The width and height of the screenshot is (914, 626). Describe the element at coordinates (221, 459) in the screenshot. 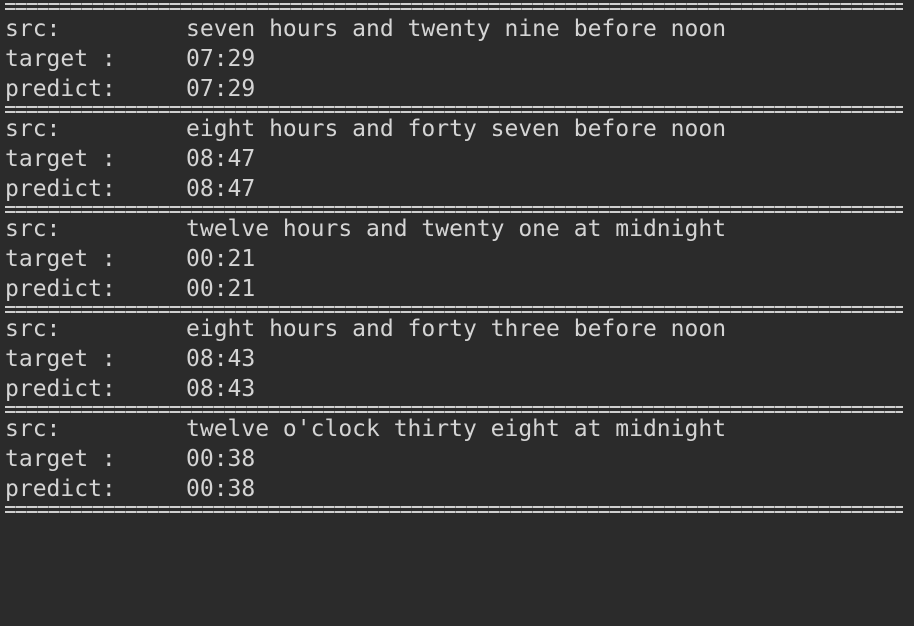

I see `target-value: 00:38` at that location.